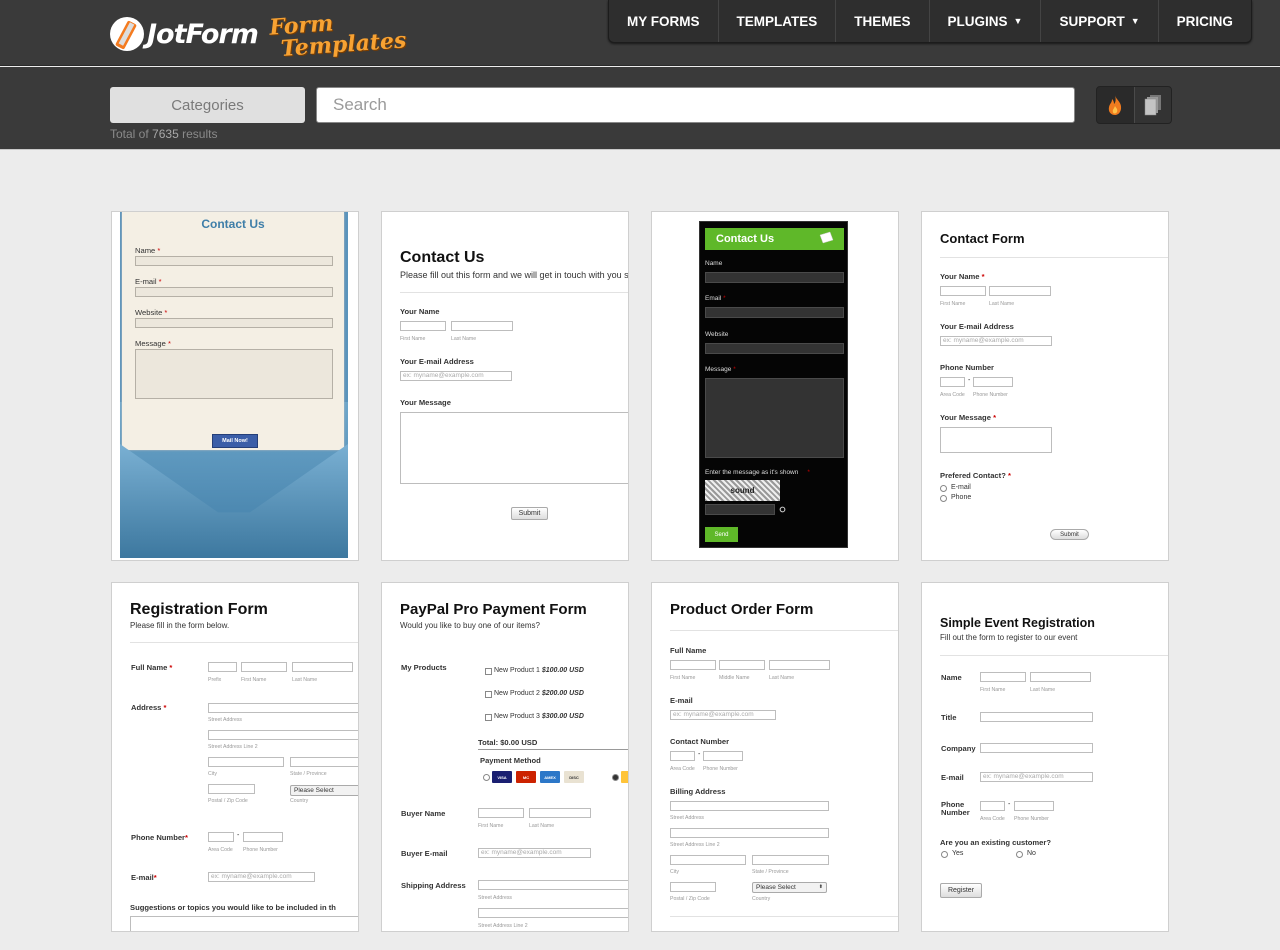  I want to click on country-select: Please Select ⬍, so click(789, 887).